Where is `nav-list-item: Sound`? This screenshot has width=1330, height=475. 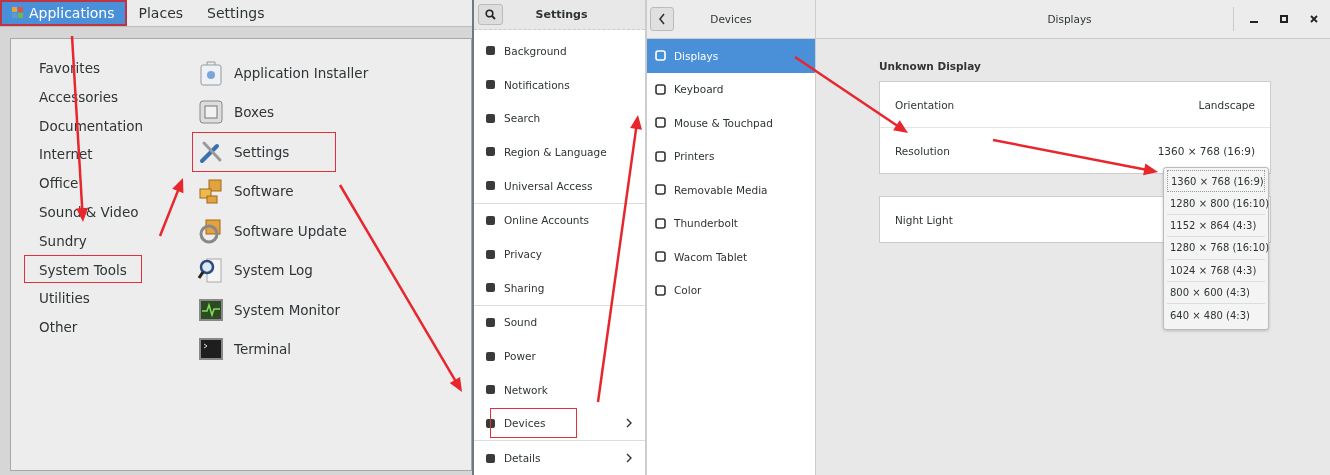
nav-list-item: Sound is located at coordinates (559, 322).